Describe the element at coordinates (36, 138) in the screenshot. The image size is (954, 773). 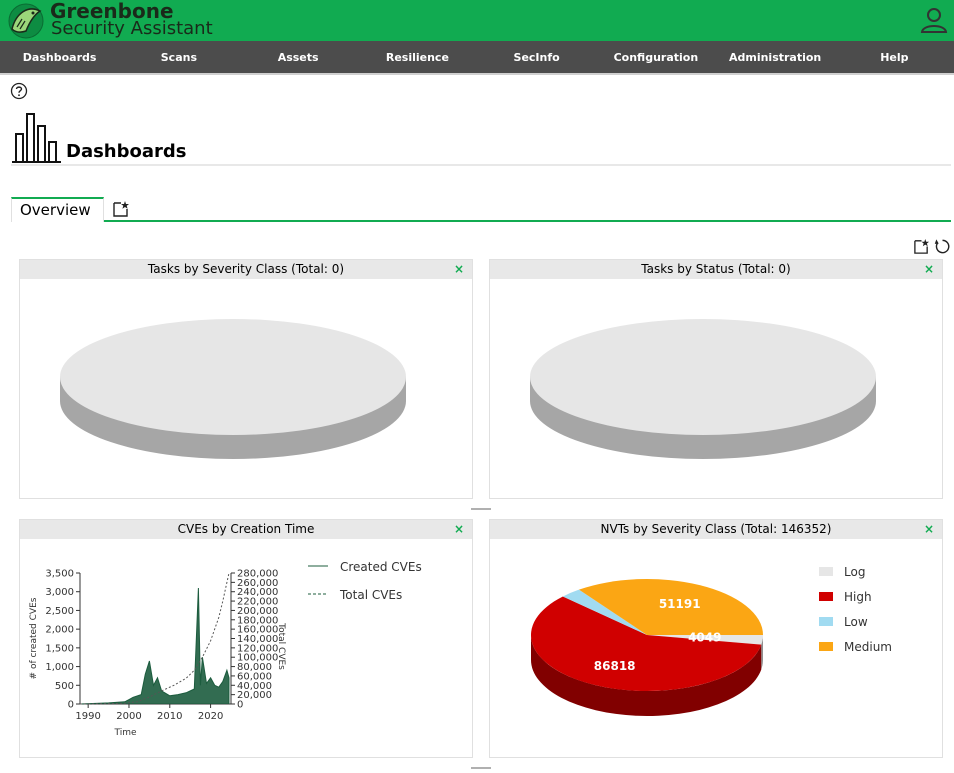
I see `dashboard-icon` at that location.